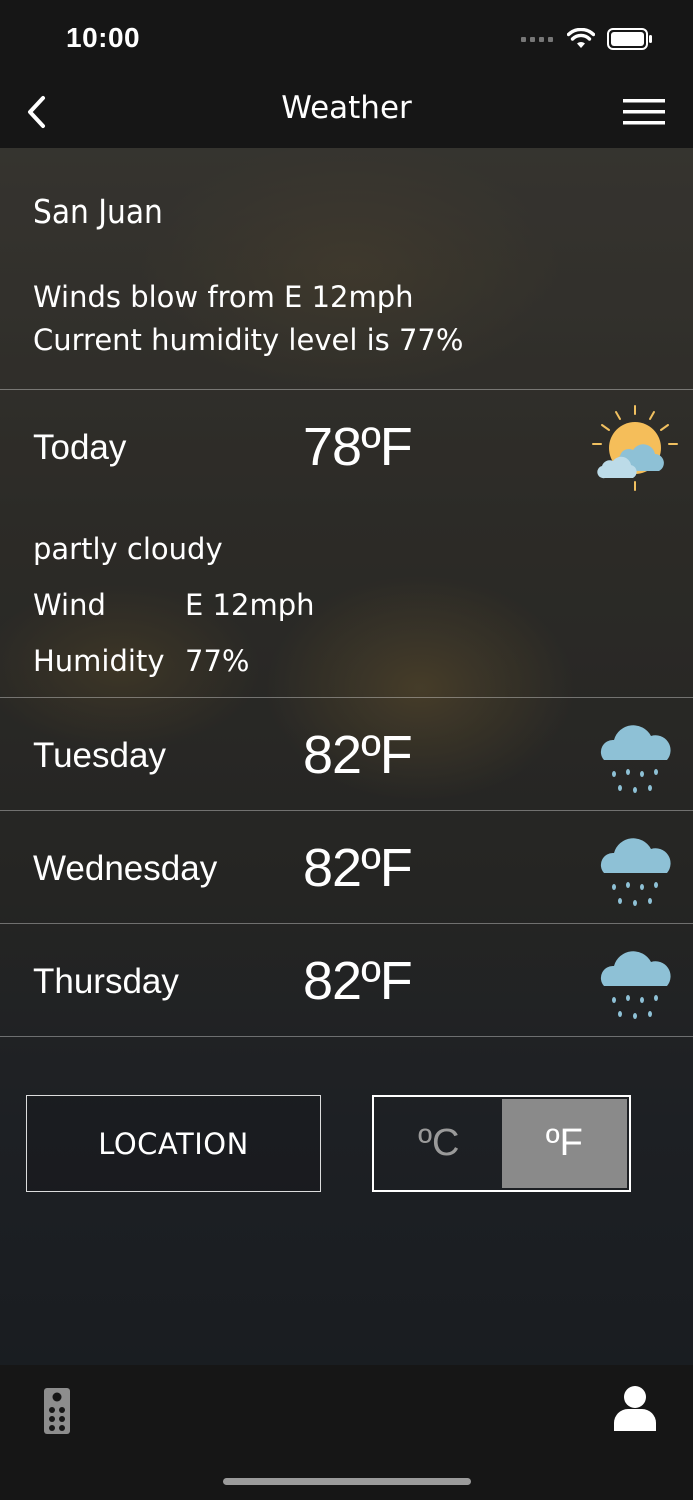  I want to click on wind-summary: Winds blow from E 12mph, so click(223, 297).